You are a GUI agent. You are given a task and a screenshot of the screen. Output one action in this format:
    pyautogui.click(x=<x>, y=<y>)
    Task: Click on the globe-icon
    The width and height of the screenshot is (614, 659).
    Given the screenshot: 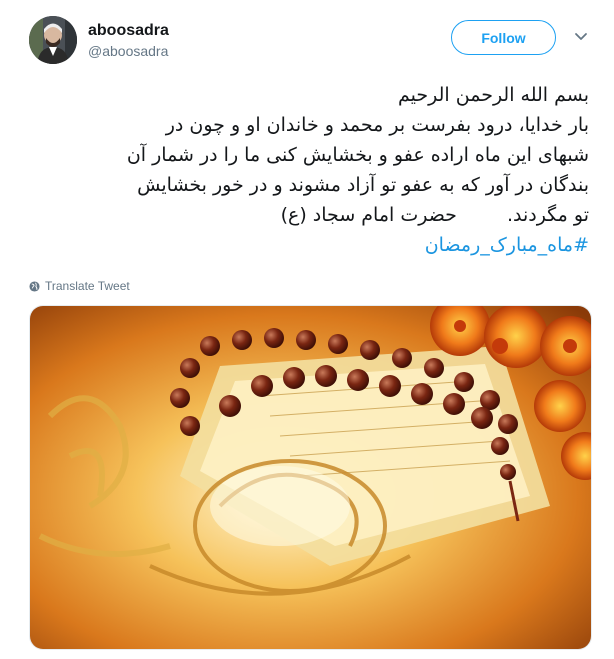 What is the action you would take?
    pyautogui.click(x=34, y=286)
    